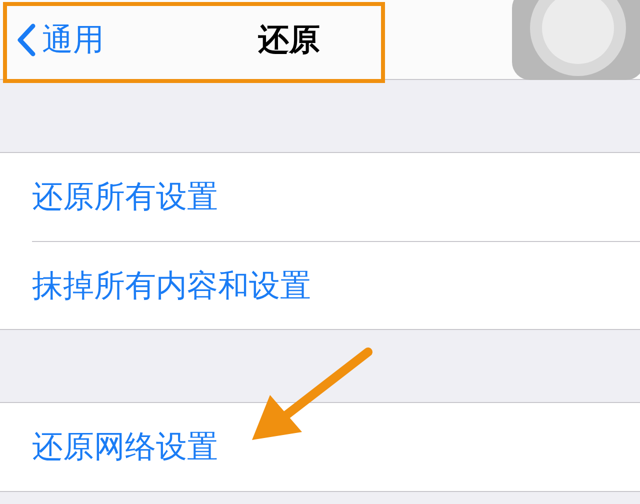 This screenshot has height=504, width=640. Describe the element at coordinates (60, 39) in the screenshot. I see `back-button: 通用` at that location.